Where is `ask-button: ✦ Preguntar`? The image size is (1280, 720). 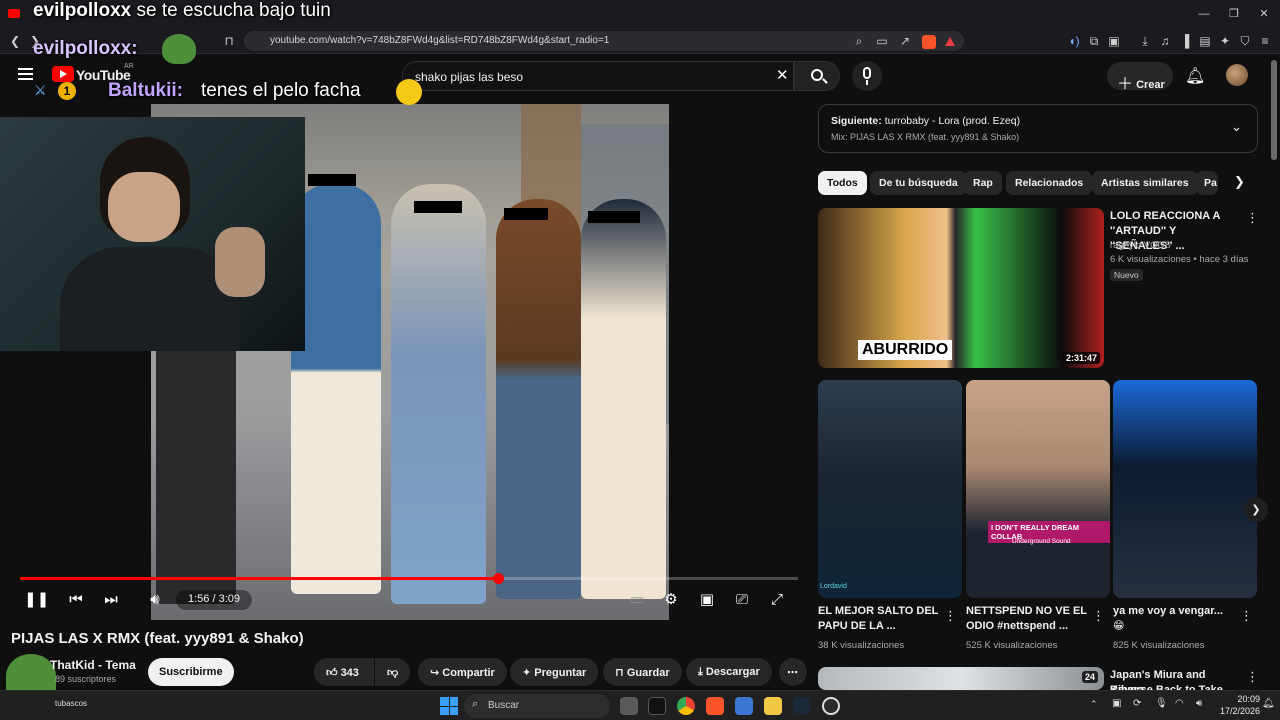
ask-button: ✦ Preguntar is located at coordinates (554, 672).